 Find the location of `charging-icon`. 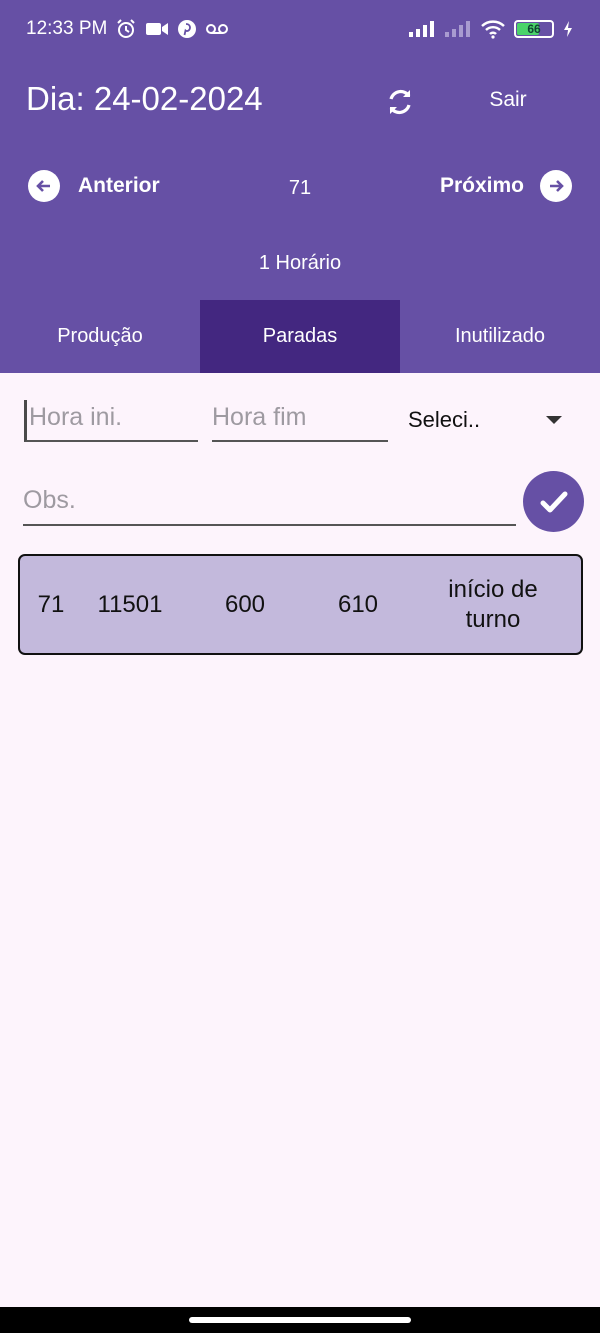

charging-icon is located at coordinates (568, 29).